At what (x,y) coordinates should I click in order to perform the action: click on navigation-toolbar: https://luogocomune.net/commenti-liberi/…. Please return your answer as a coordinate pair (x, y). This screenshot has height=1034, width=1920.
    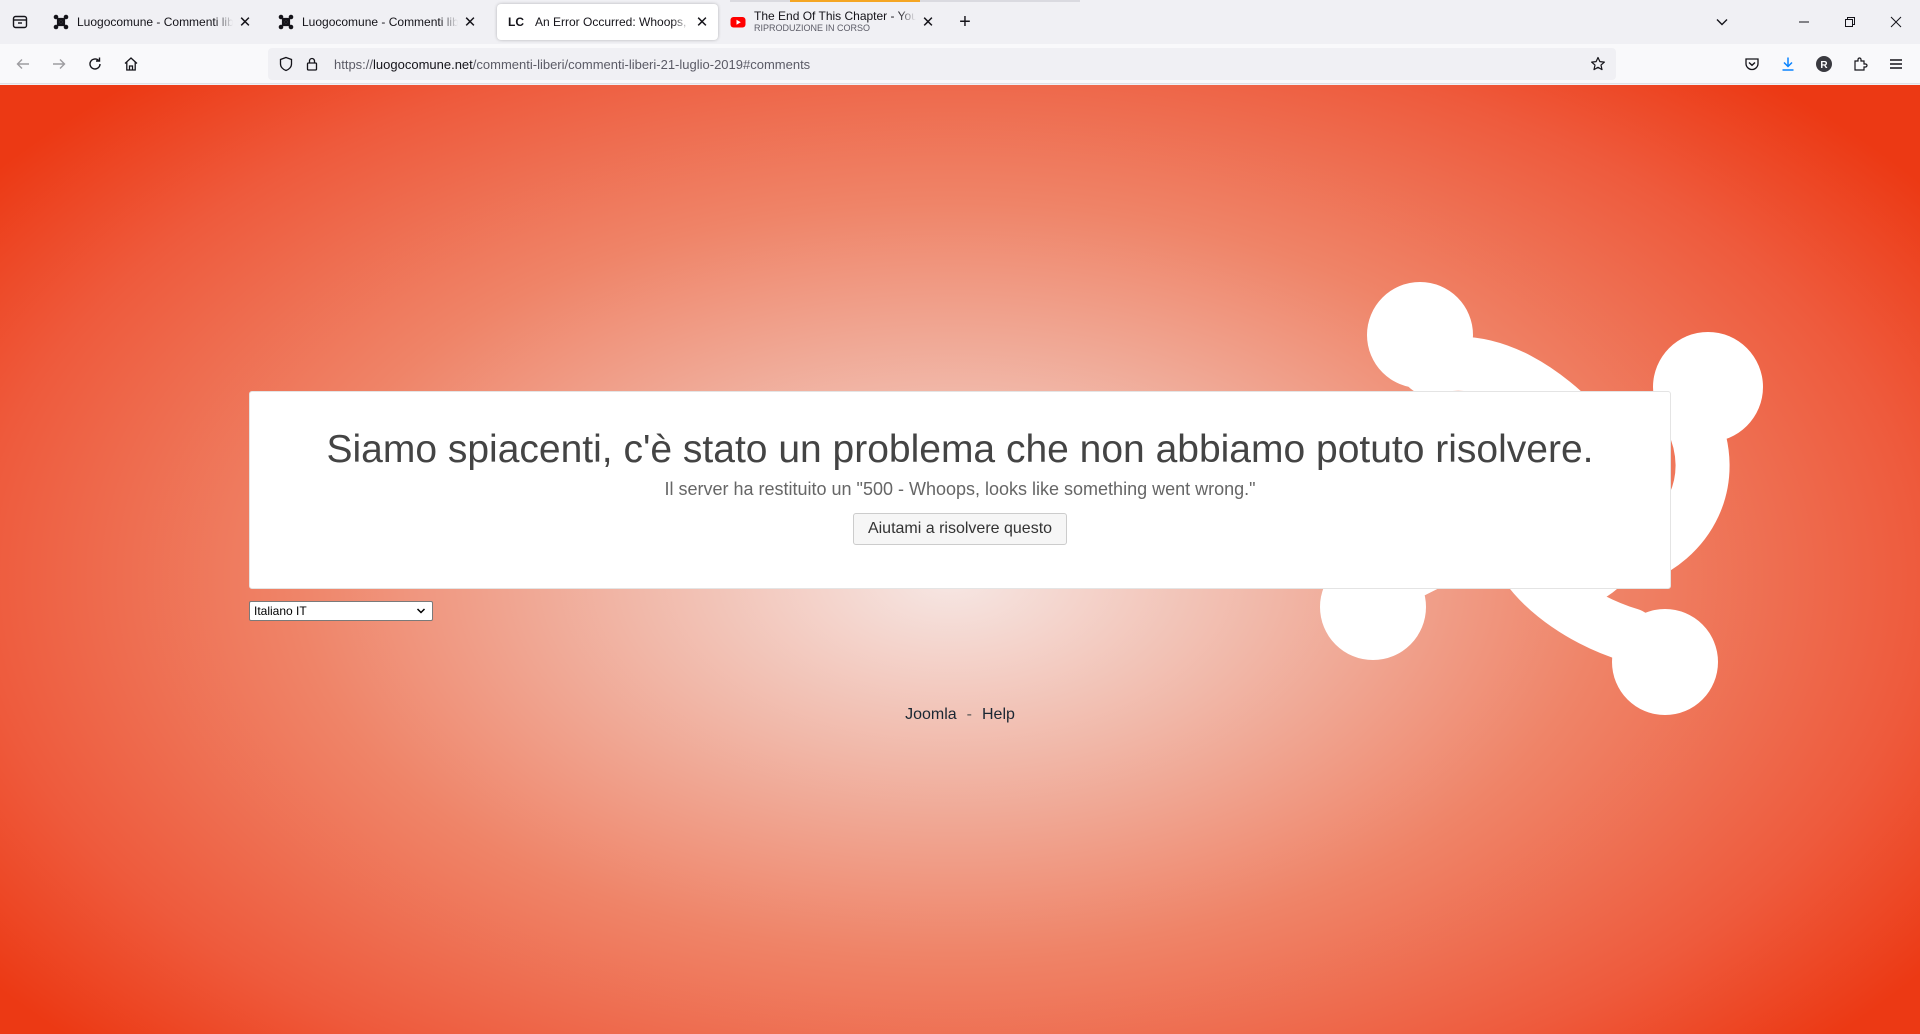
    Looking at the image, I should click on (960, 64).